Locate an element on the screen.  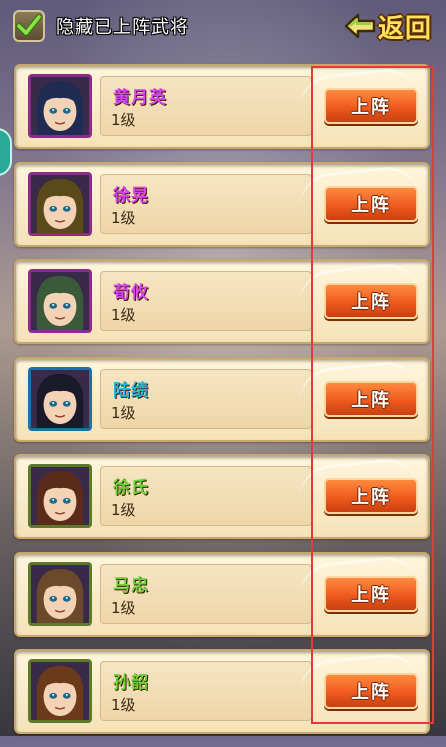
general-name: 荀攸 is located at coordinates (131, 293).